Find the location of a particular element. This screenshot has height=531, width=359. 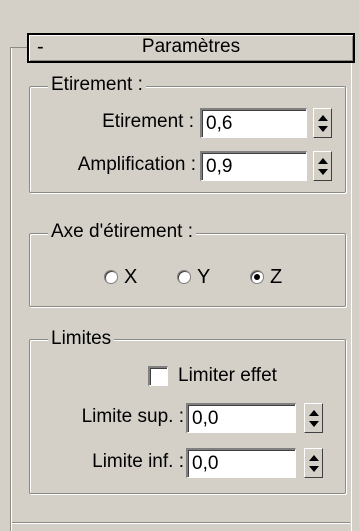

radio-selected-dot is located at coordinates (257, 277).